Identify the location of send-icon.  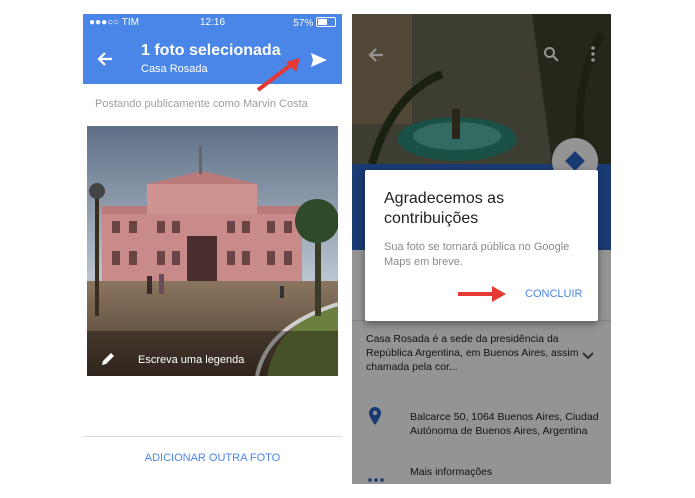
(319, 60).